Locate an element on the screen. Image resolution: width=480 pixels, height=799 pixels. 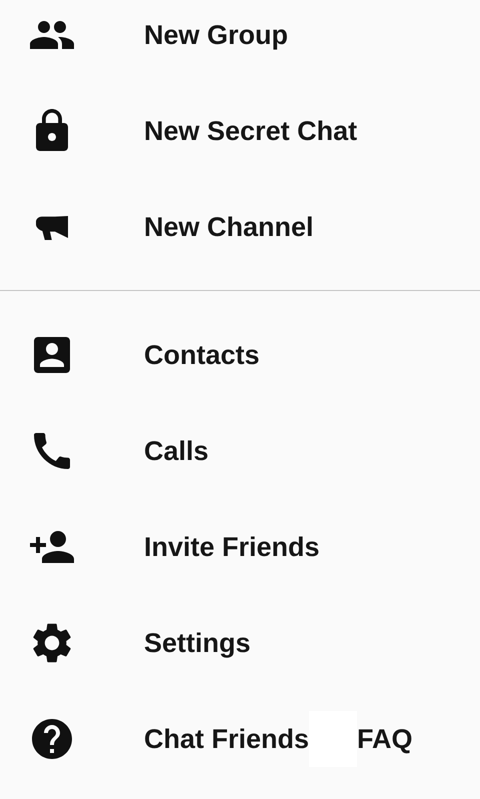
menu-item: Contacts is located at coordinates (240, 355).